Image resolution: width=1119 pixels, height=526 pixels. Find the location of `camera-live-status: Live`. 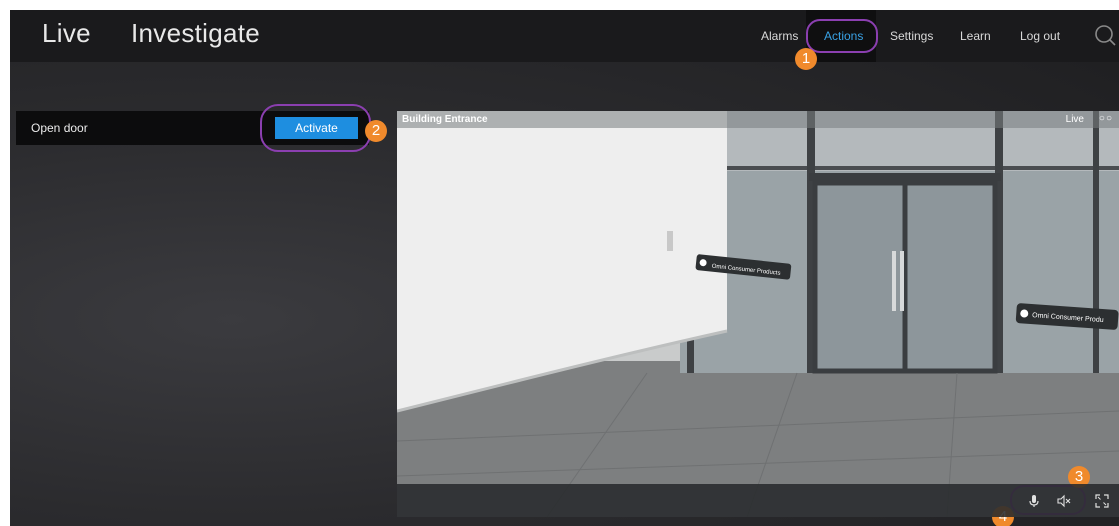

camera-live-status: Live is located at coordinates (1074, 119).